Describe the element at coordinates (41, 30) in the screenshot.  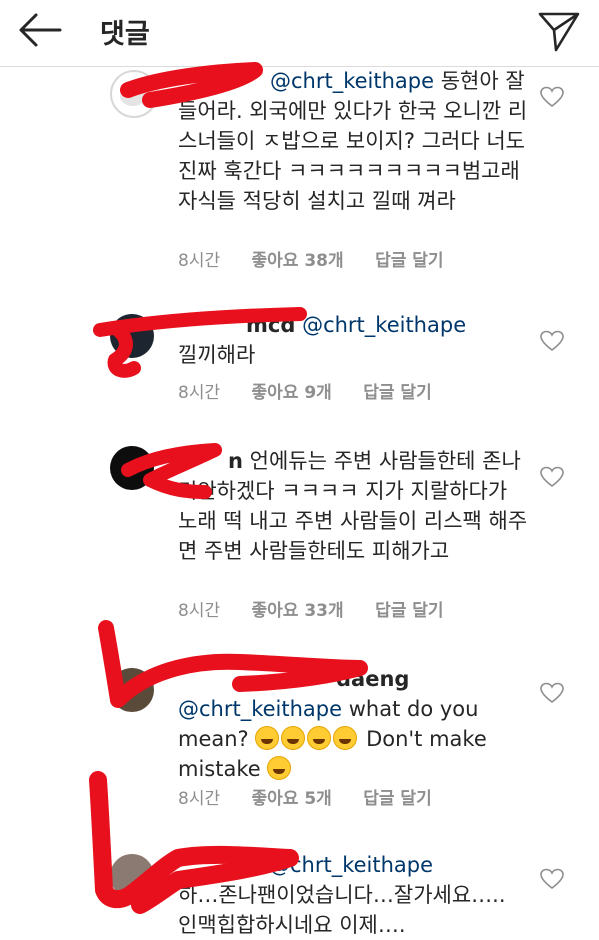
I see `back-arrow-icon` at that location.